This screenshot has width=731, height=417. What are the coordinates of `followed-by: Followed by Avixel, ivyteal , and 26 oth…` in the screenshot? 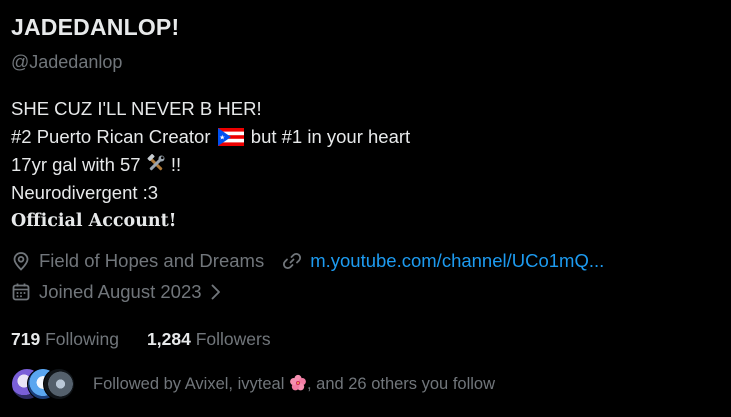 It's located at (253, 384).